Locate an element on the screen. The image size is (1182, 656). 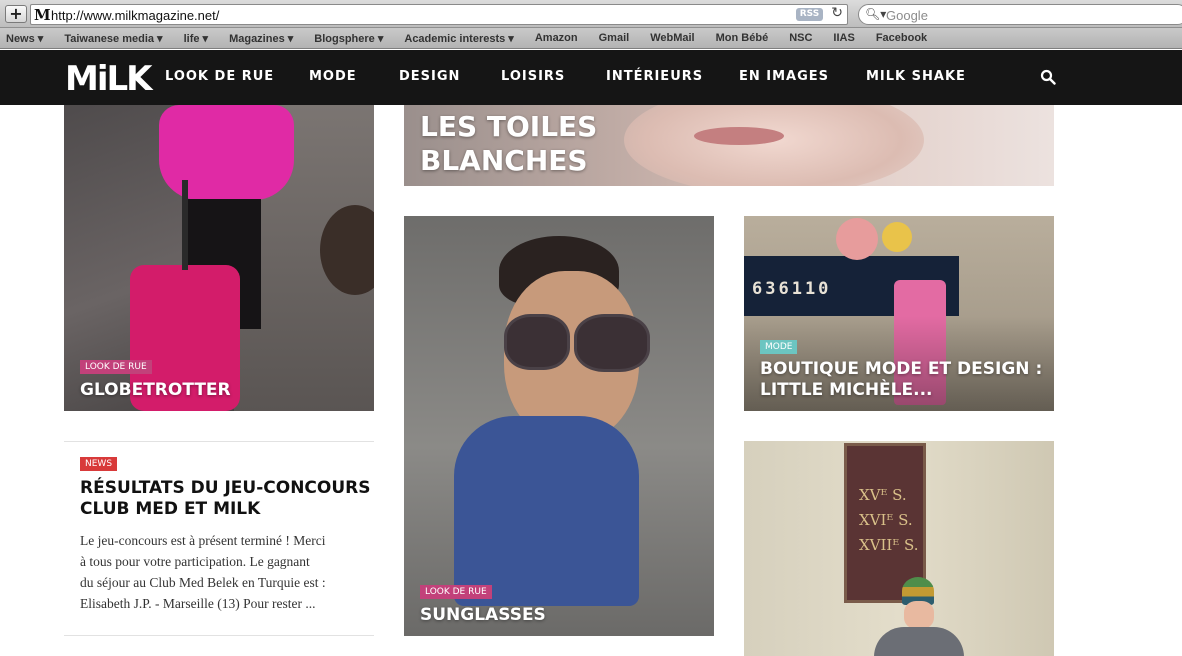
bookmark-news: News ▾ is located at coordinates (24, 38).